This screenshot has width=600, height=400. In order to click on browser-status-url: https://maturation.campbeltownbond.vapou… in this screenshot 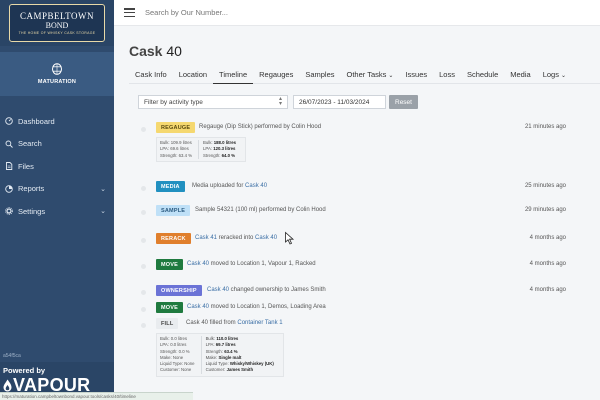, I will do `click(96, 396)`.